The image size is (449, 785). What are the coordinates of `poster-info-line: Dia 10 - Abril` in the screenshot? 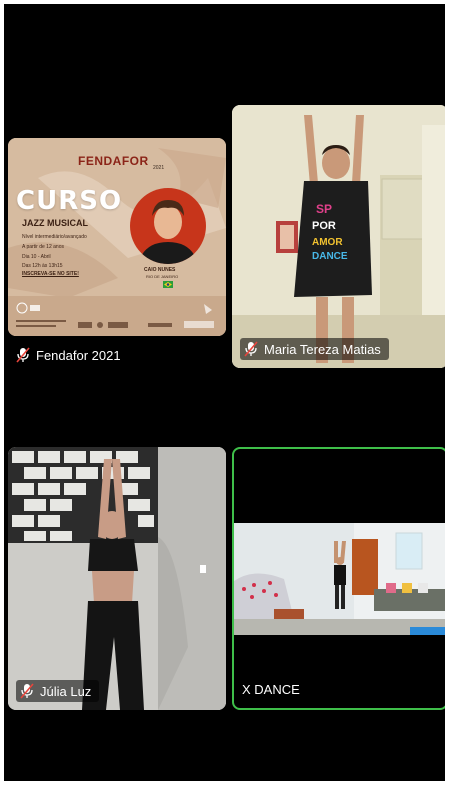 It's located at (36, 257).